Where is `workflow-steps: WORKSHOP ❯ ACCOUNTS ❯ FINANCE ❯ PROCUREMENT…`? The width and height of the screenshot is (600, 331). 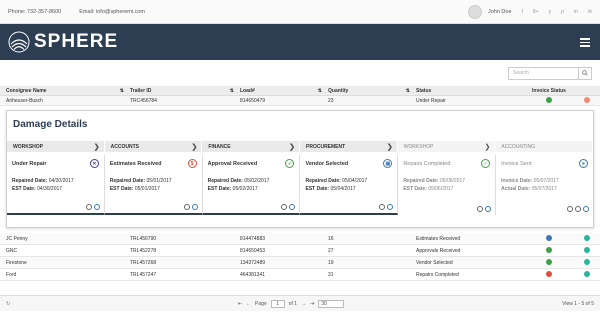
workflow-steps: WORKSHOP ❯ ACCOUNTS ❯ FINANCE ❯ PROCUREMENT… is located at coordinates (300, 146).